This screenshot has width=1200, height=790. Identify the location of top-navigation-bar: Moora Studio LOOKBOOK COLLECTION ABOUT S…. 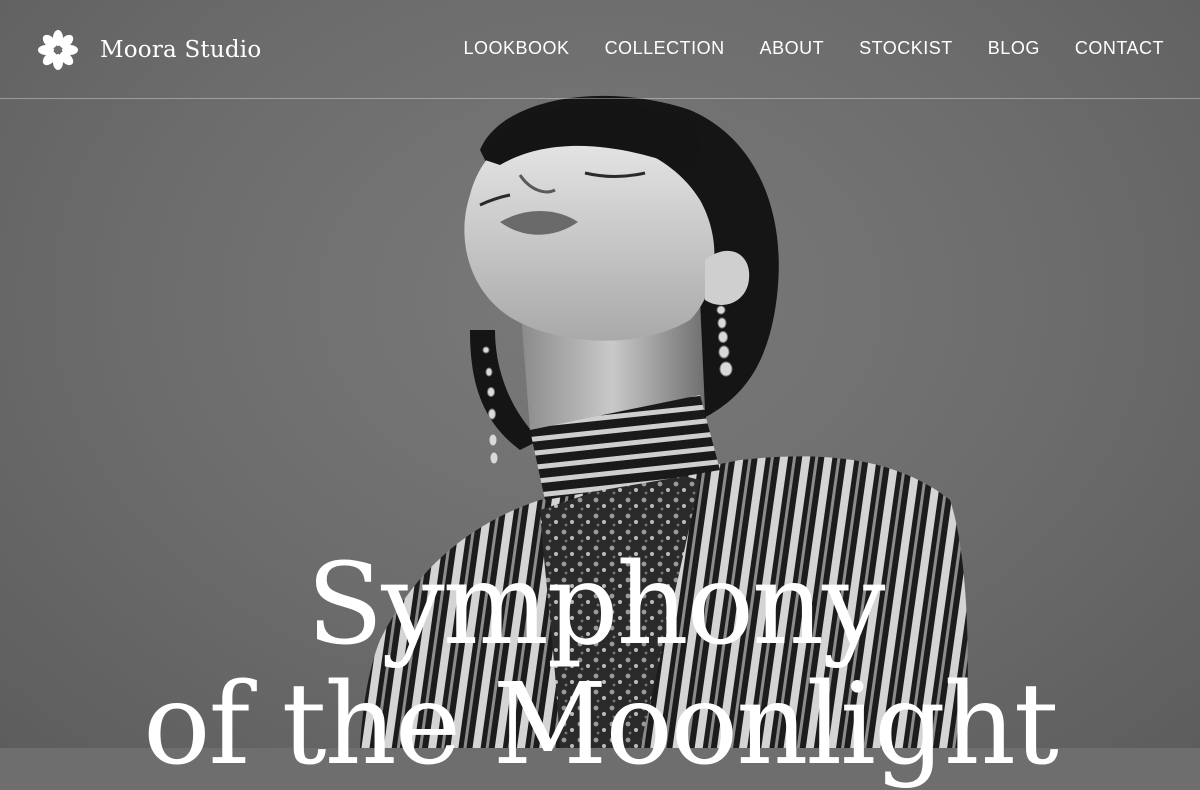
(600, 49).